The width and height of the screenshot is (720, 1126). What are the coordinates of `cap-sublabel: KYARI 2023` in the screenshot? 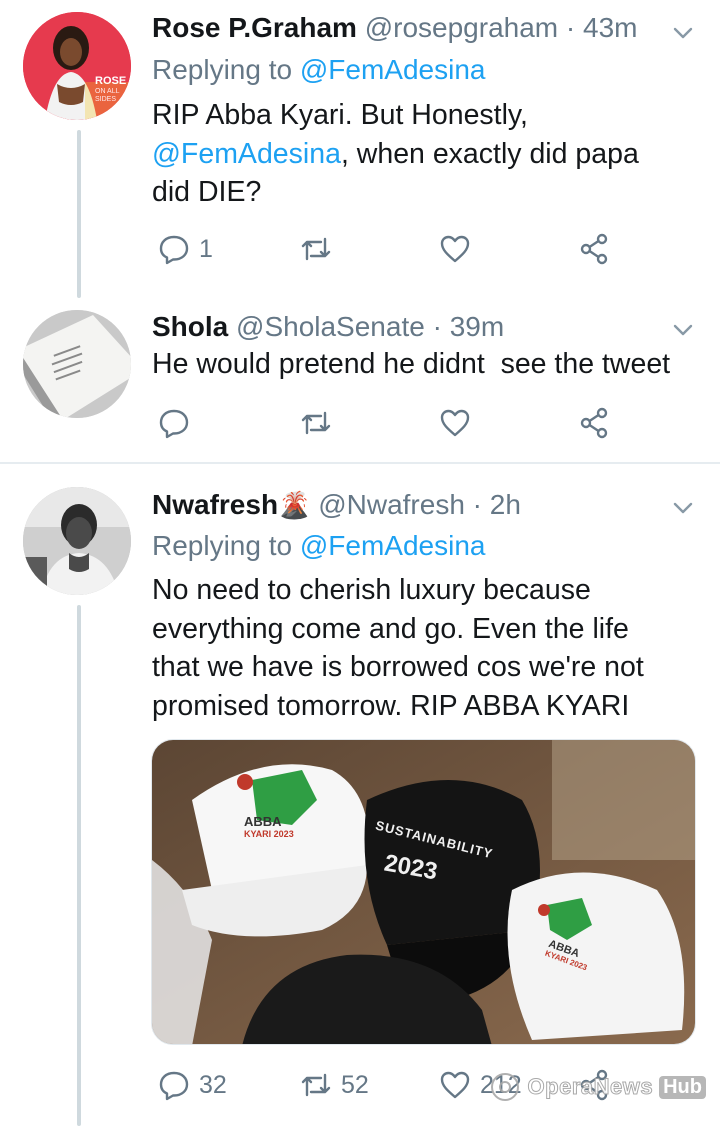 It's located at (269, 834).